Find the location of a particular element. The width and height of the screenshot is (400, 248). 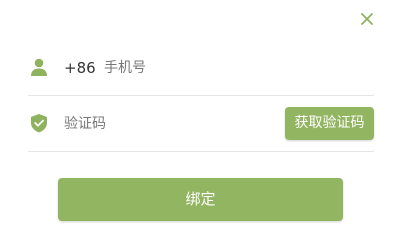

phone-row: +86 is located at coordinates (201, 68).